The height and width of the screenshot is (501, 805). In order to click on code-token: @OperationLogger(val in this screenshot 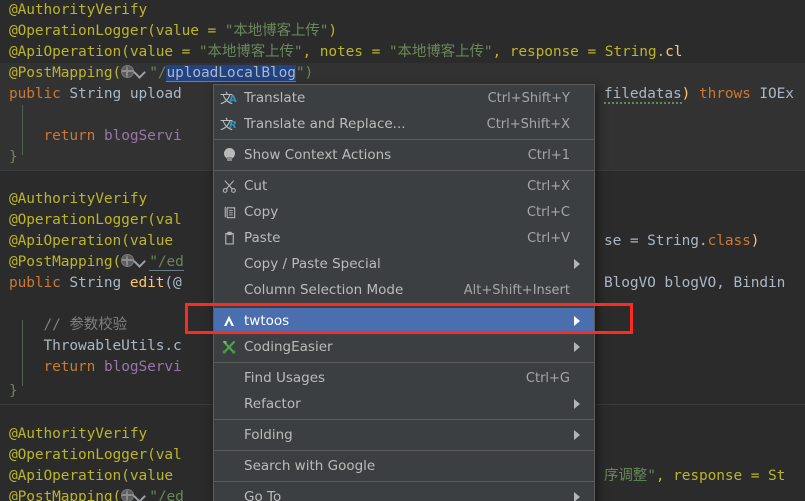, I will do `click(95, 455)`.